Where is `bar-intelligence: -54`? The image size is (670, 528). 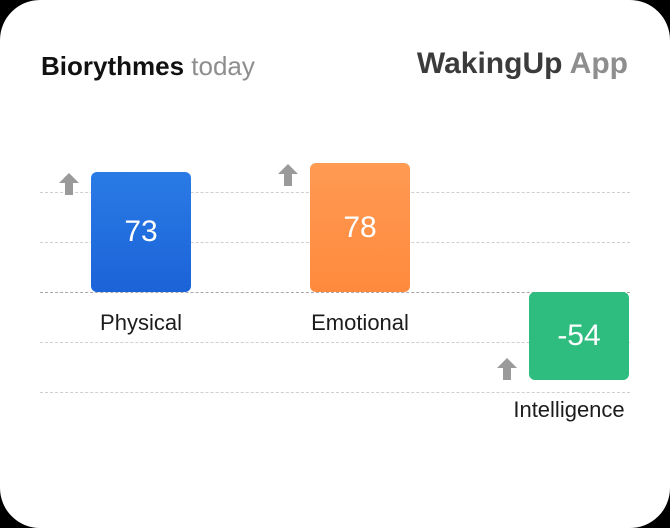
bar-intelligence: -54 is located at coordinates (579, 336).